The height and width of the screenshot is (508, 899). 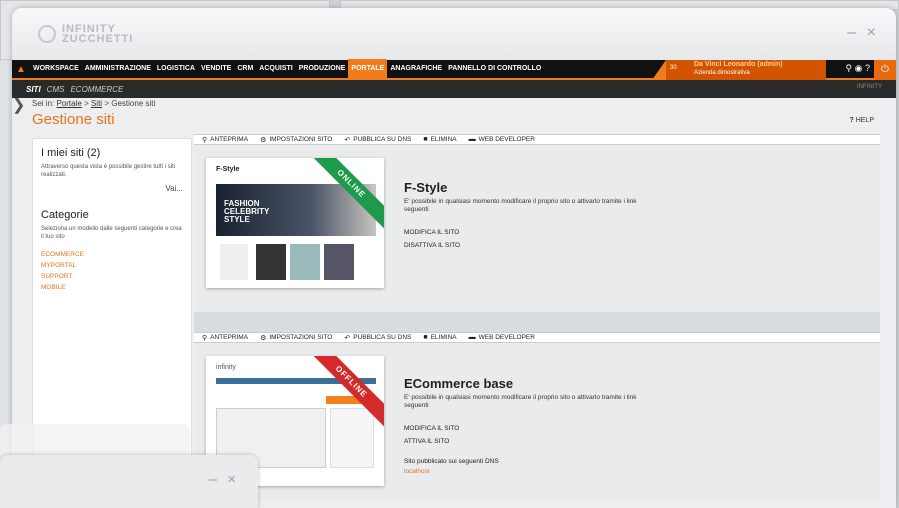 I want to click on my-sites-title: I miei siti (2), so click(x=71, y=153).